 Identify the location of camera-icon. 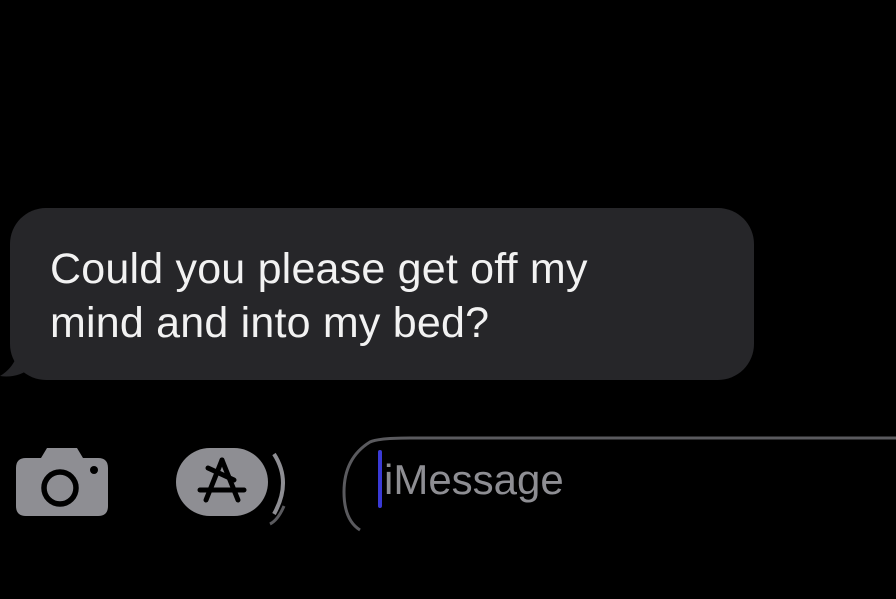
(62, 482).